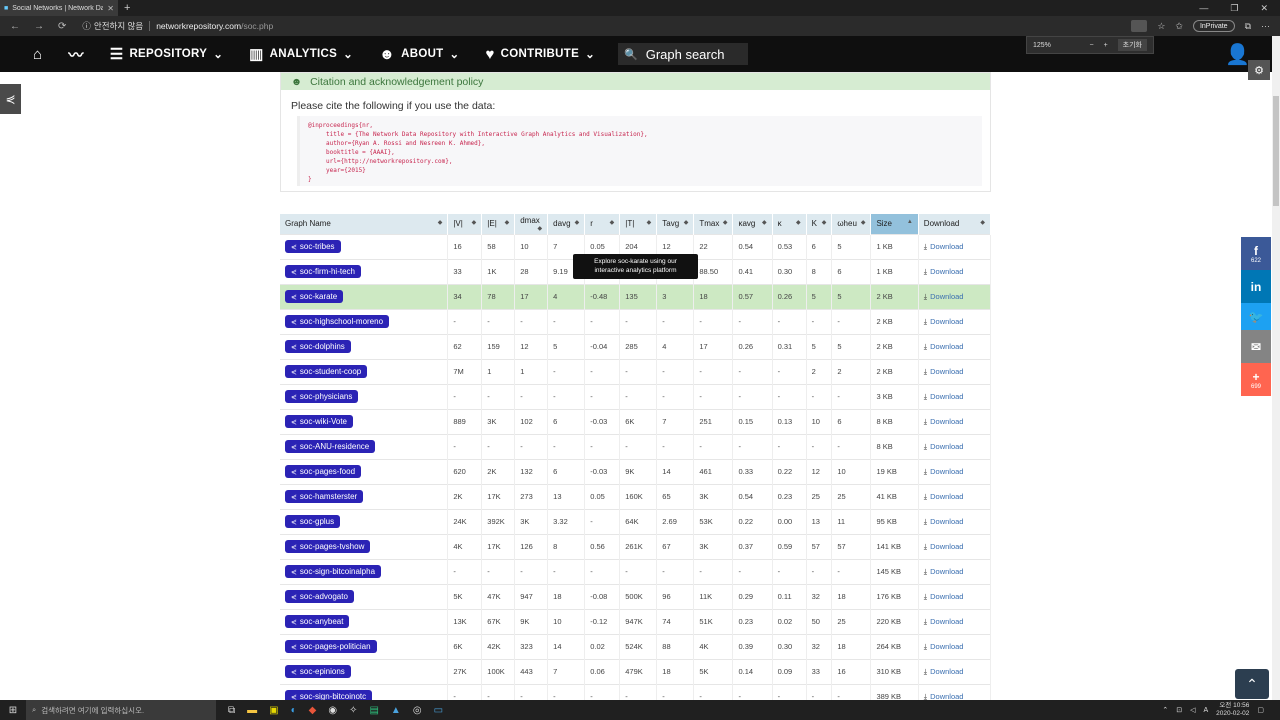  What do you see at coordinates (322, 396) in the screenshot?
I see `graph-name-button: ⋞ soc-physicians` at bounding box center [322, 396].